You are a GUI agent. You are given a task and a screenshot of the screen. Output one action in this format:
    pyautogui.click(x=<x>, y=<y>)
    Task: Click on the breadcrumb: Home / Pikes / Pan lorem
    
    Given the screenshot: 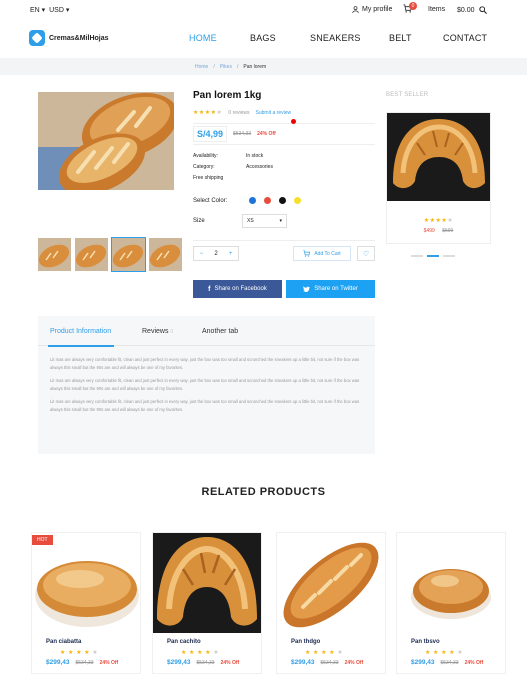 What is the action you would take?
    pyautogui.click(x=231, y=67)
    